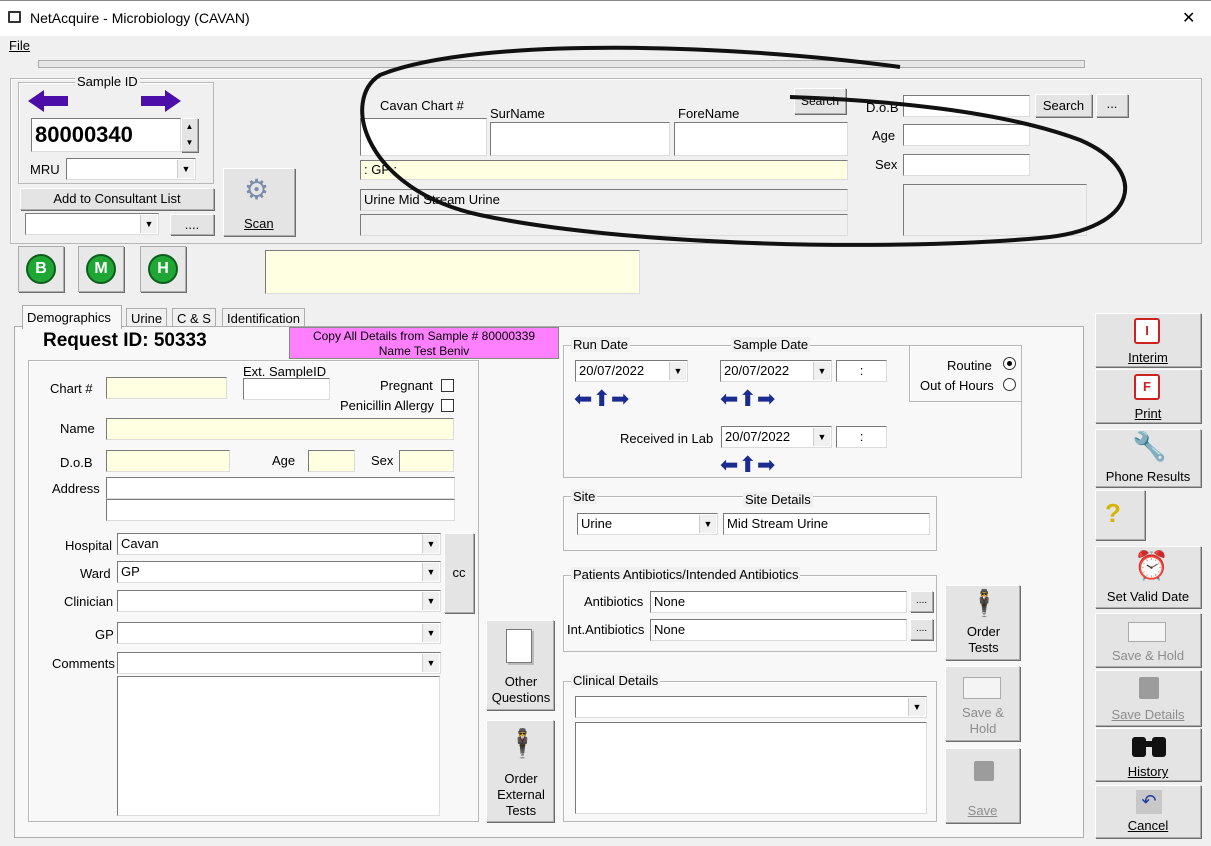  I want to click on tab-demographics: Demographics, so click(72, 317).